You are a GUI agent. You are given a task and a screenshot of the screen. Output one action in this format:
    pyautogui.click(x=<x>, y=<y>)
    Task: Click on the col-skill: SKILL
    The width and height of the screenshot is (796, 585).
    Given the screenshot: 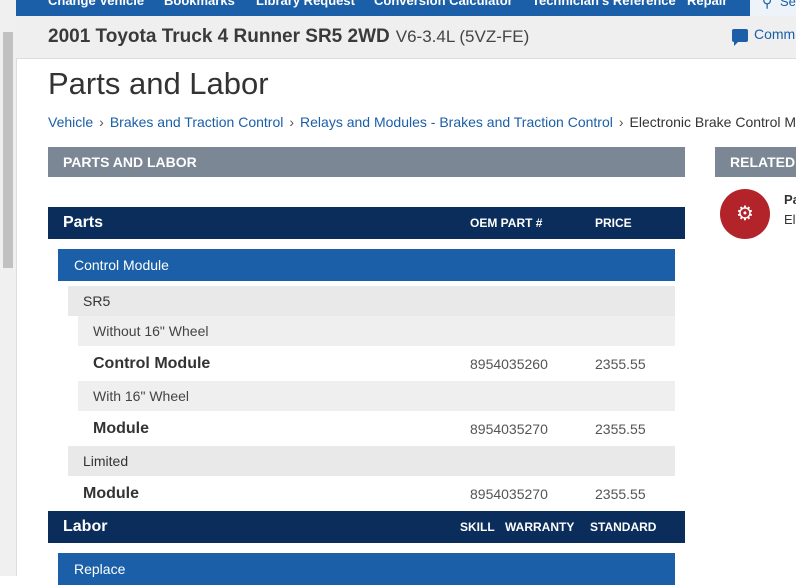 What is the action you would take?
    pyautogui.click(x=477, y=527)
    